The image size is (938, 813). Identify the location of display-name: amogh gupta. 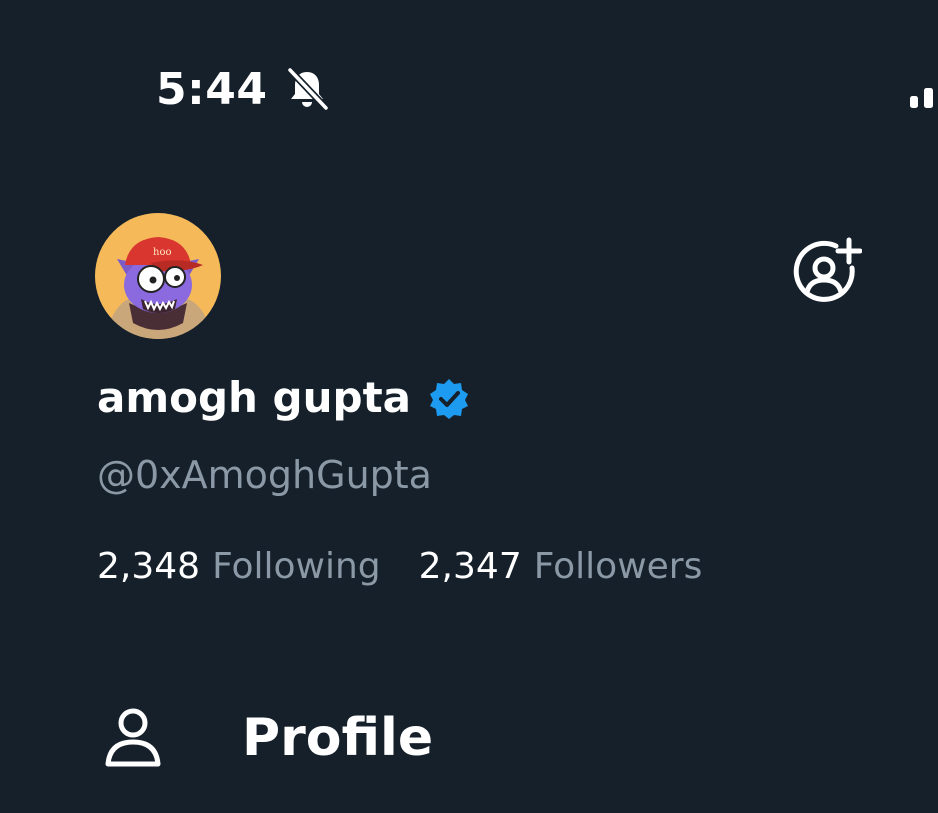
(284, 398).